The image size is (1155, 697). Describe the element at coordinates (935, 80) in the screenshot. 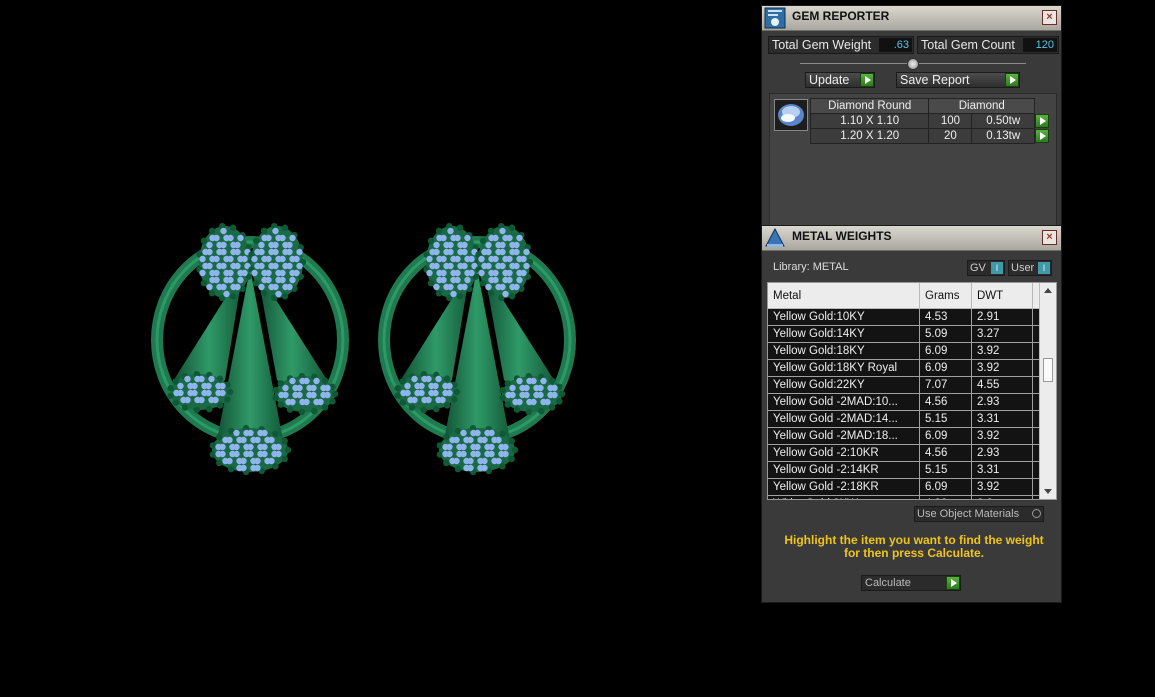

I see `save-report-button-label: Save Report` at that location.